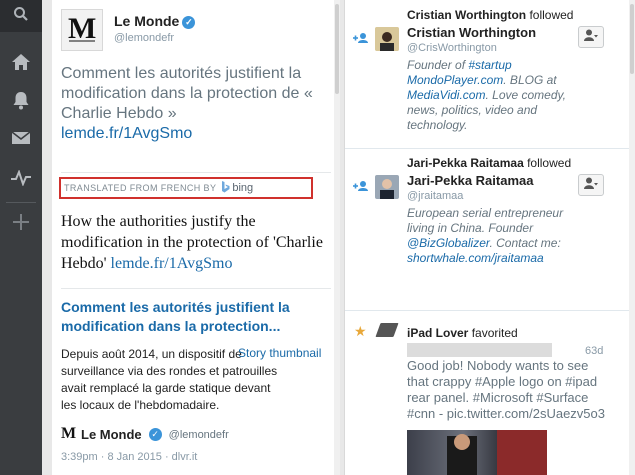 The height and width of the screenshot is (475, 635). What do you see at coordinates (435, 196) in the screenshot?
I see `user-handle: @jraitamaa` at bounding box center [435, 196].